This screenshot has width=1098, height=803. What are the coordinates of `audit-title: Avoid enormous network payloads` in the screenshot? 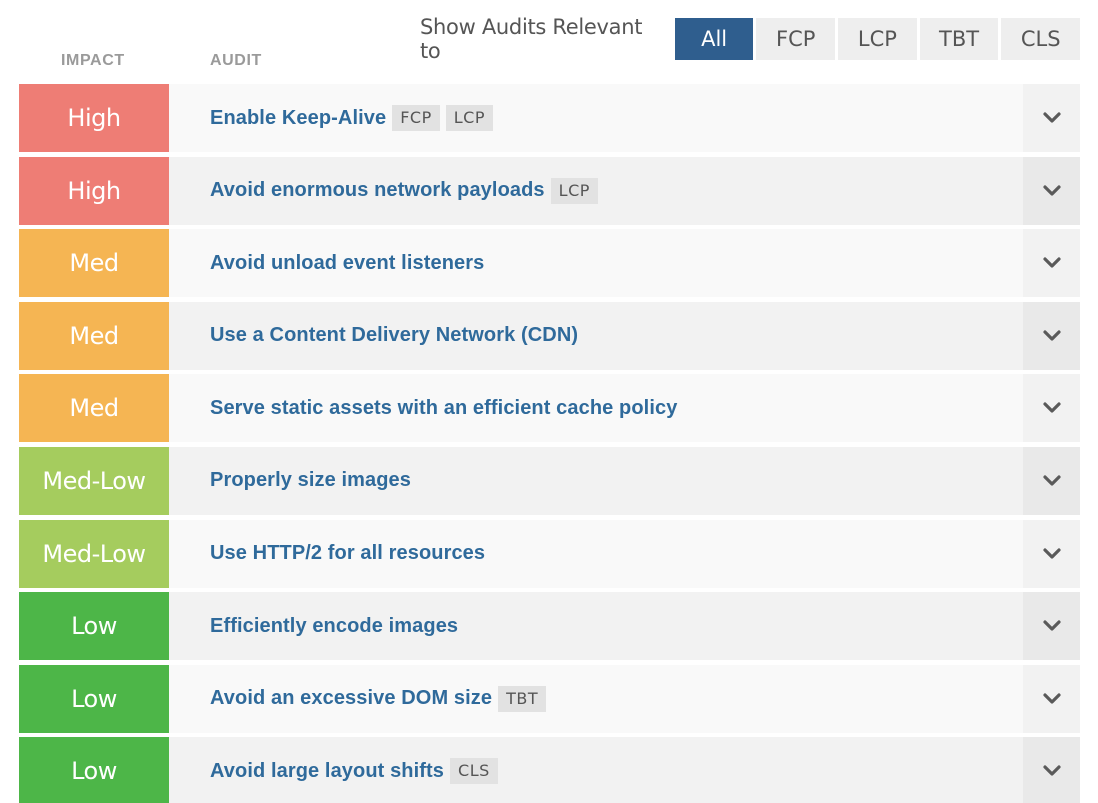 It's located at (377, 190).